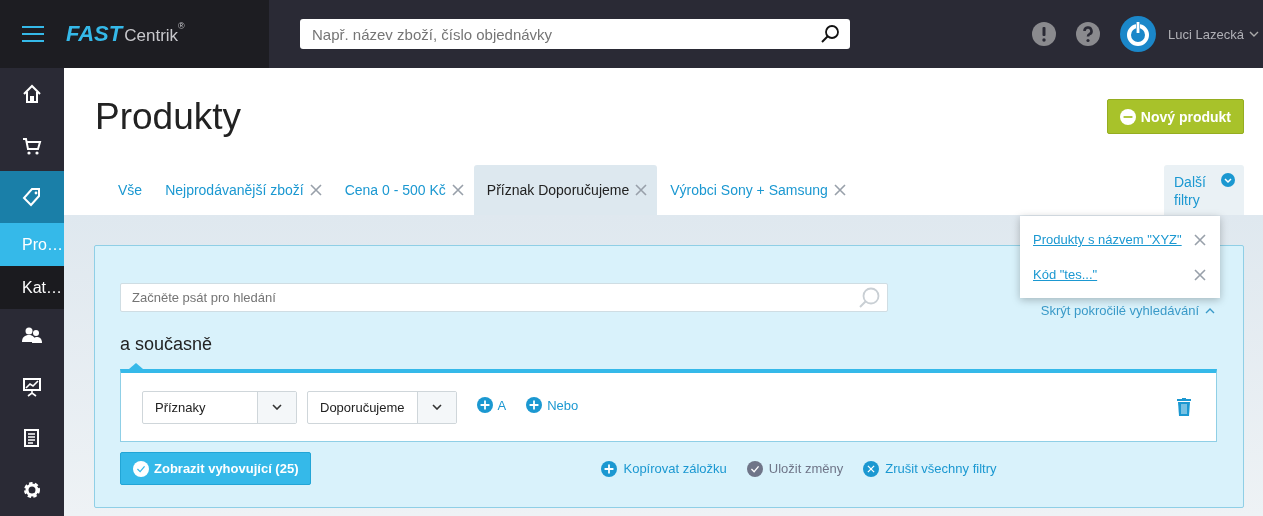 This screenshot has height=516, width=1263. Describe the element at coordinates (382, 407) in the screenshot. I see `dropdown: Doporučujeme` at that location.